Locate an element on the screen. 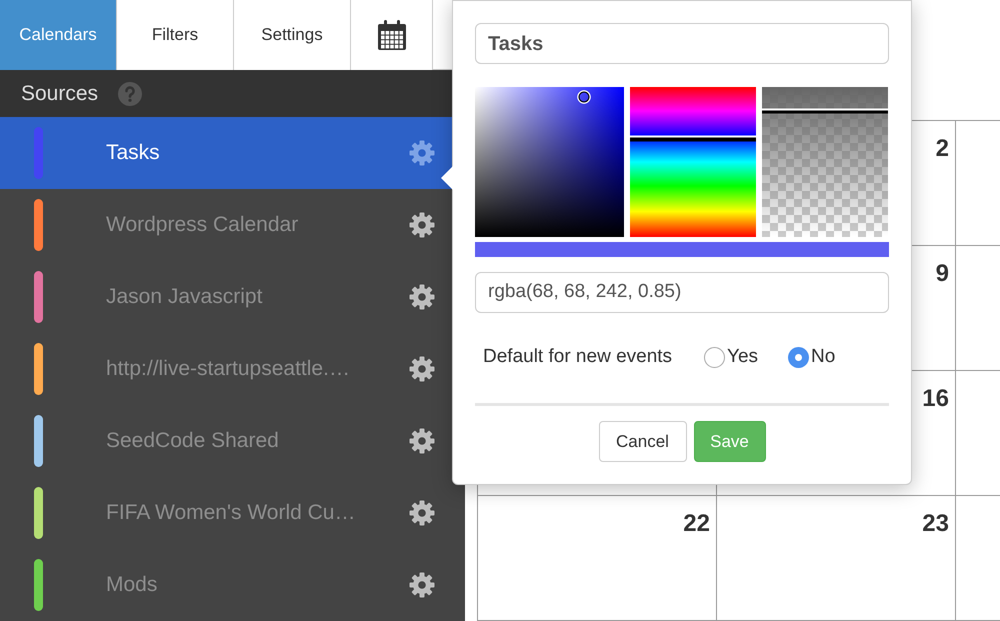 The image size is (1000, 621). source-label: Tasks is located at coordinates (133, 153).